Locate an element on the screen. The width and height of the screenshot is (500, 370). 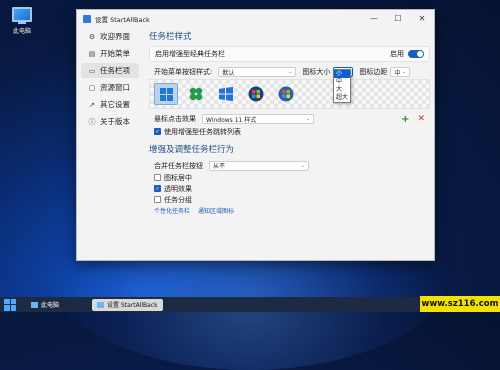
start-button-vista-orb is located at coordinates (256, 94).